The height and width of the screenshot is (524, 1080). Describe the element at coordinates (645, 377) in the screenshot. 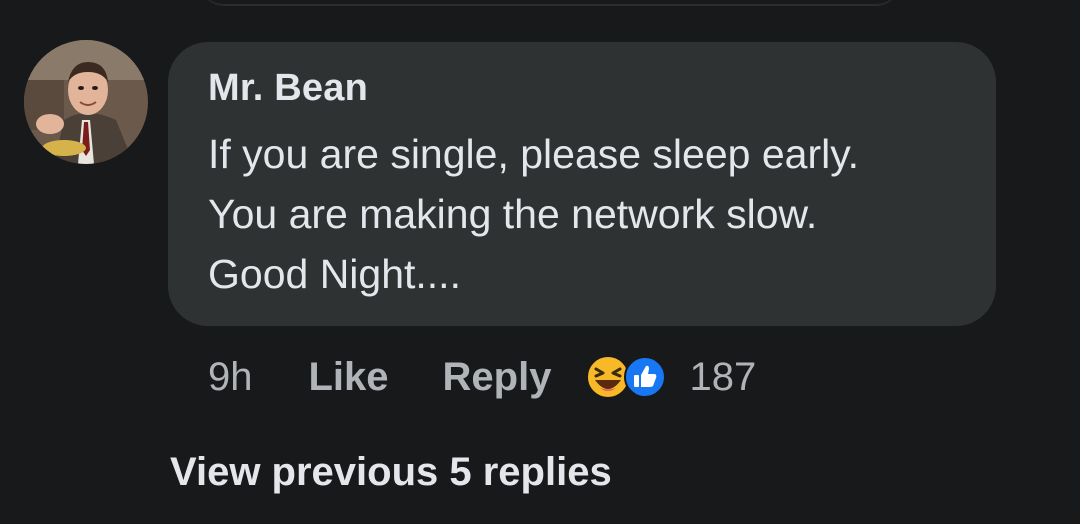

I see `like-reaction-icon` at that location.